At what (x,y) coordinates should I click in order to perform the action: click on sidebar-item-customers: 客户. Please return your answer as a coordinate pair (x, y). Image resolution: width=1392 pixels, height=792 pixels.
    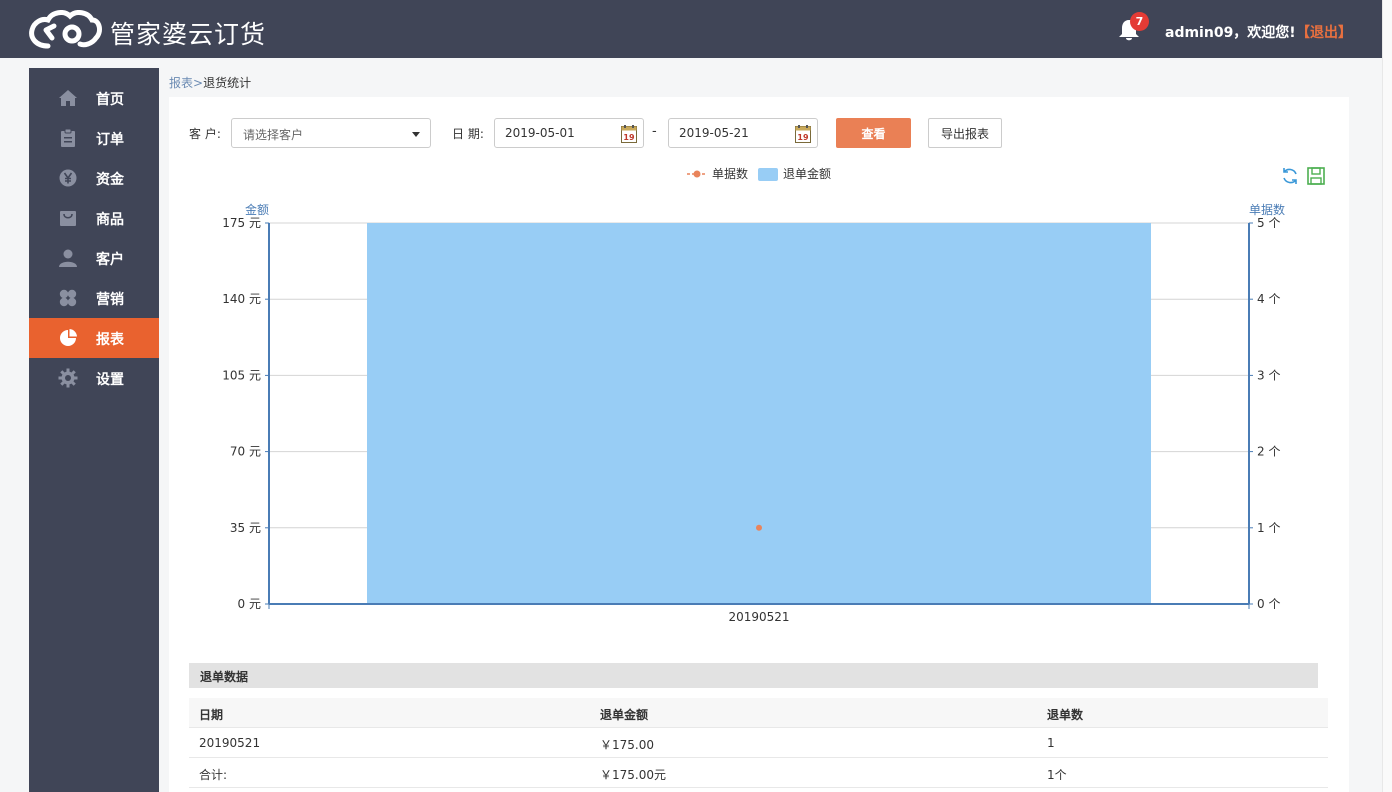
    Looking at the image, I should click on (94, 258).